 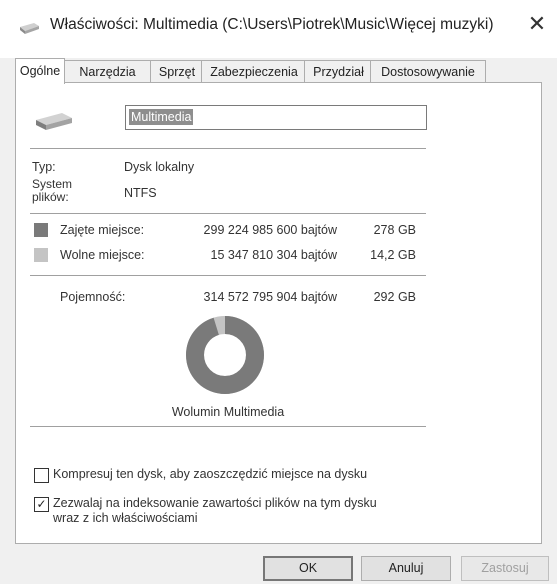 I want to click on index-checkbox: ✓, so click(x=41, y=504).